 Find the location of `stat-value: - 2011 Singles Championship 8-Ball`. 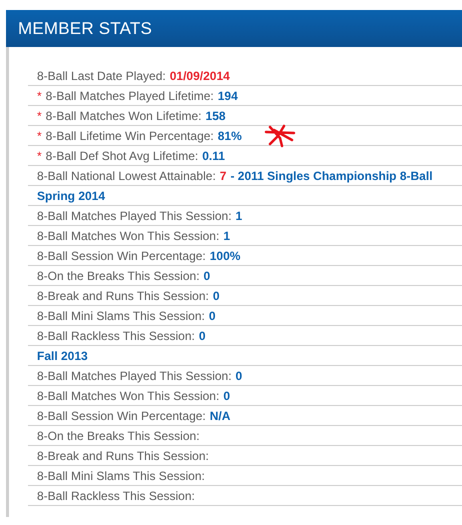

stat-value: - 2011 Singles Championship 8-Ball is located at coordinates (331, 175).